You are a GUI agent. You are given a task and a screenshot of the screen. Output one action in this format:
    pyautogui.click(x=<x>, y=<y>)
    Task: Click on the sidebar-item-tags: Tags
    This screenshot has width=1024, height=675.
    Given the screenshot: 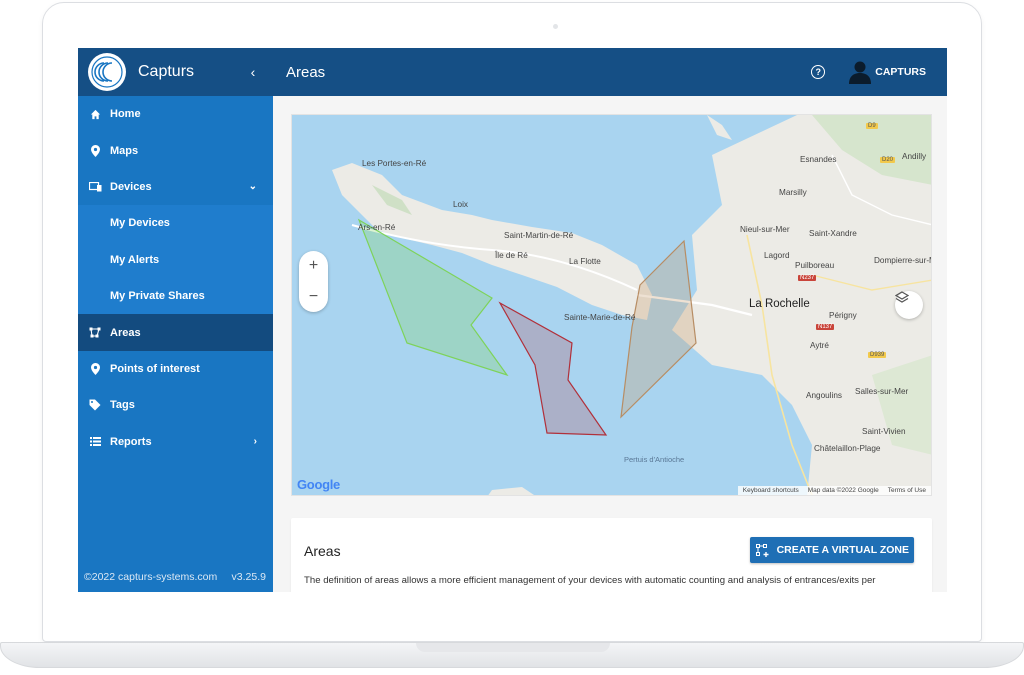 What is the action you would take?
    pyautogui.click(x=175, y=405)
    